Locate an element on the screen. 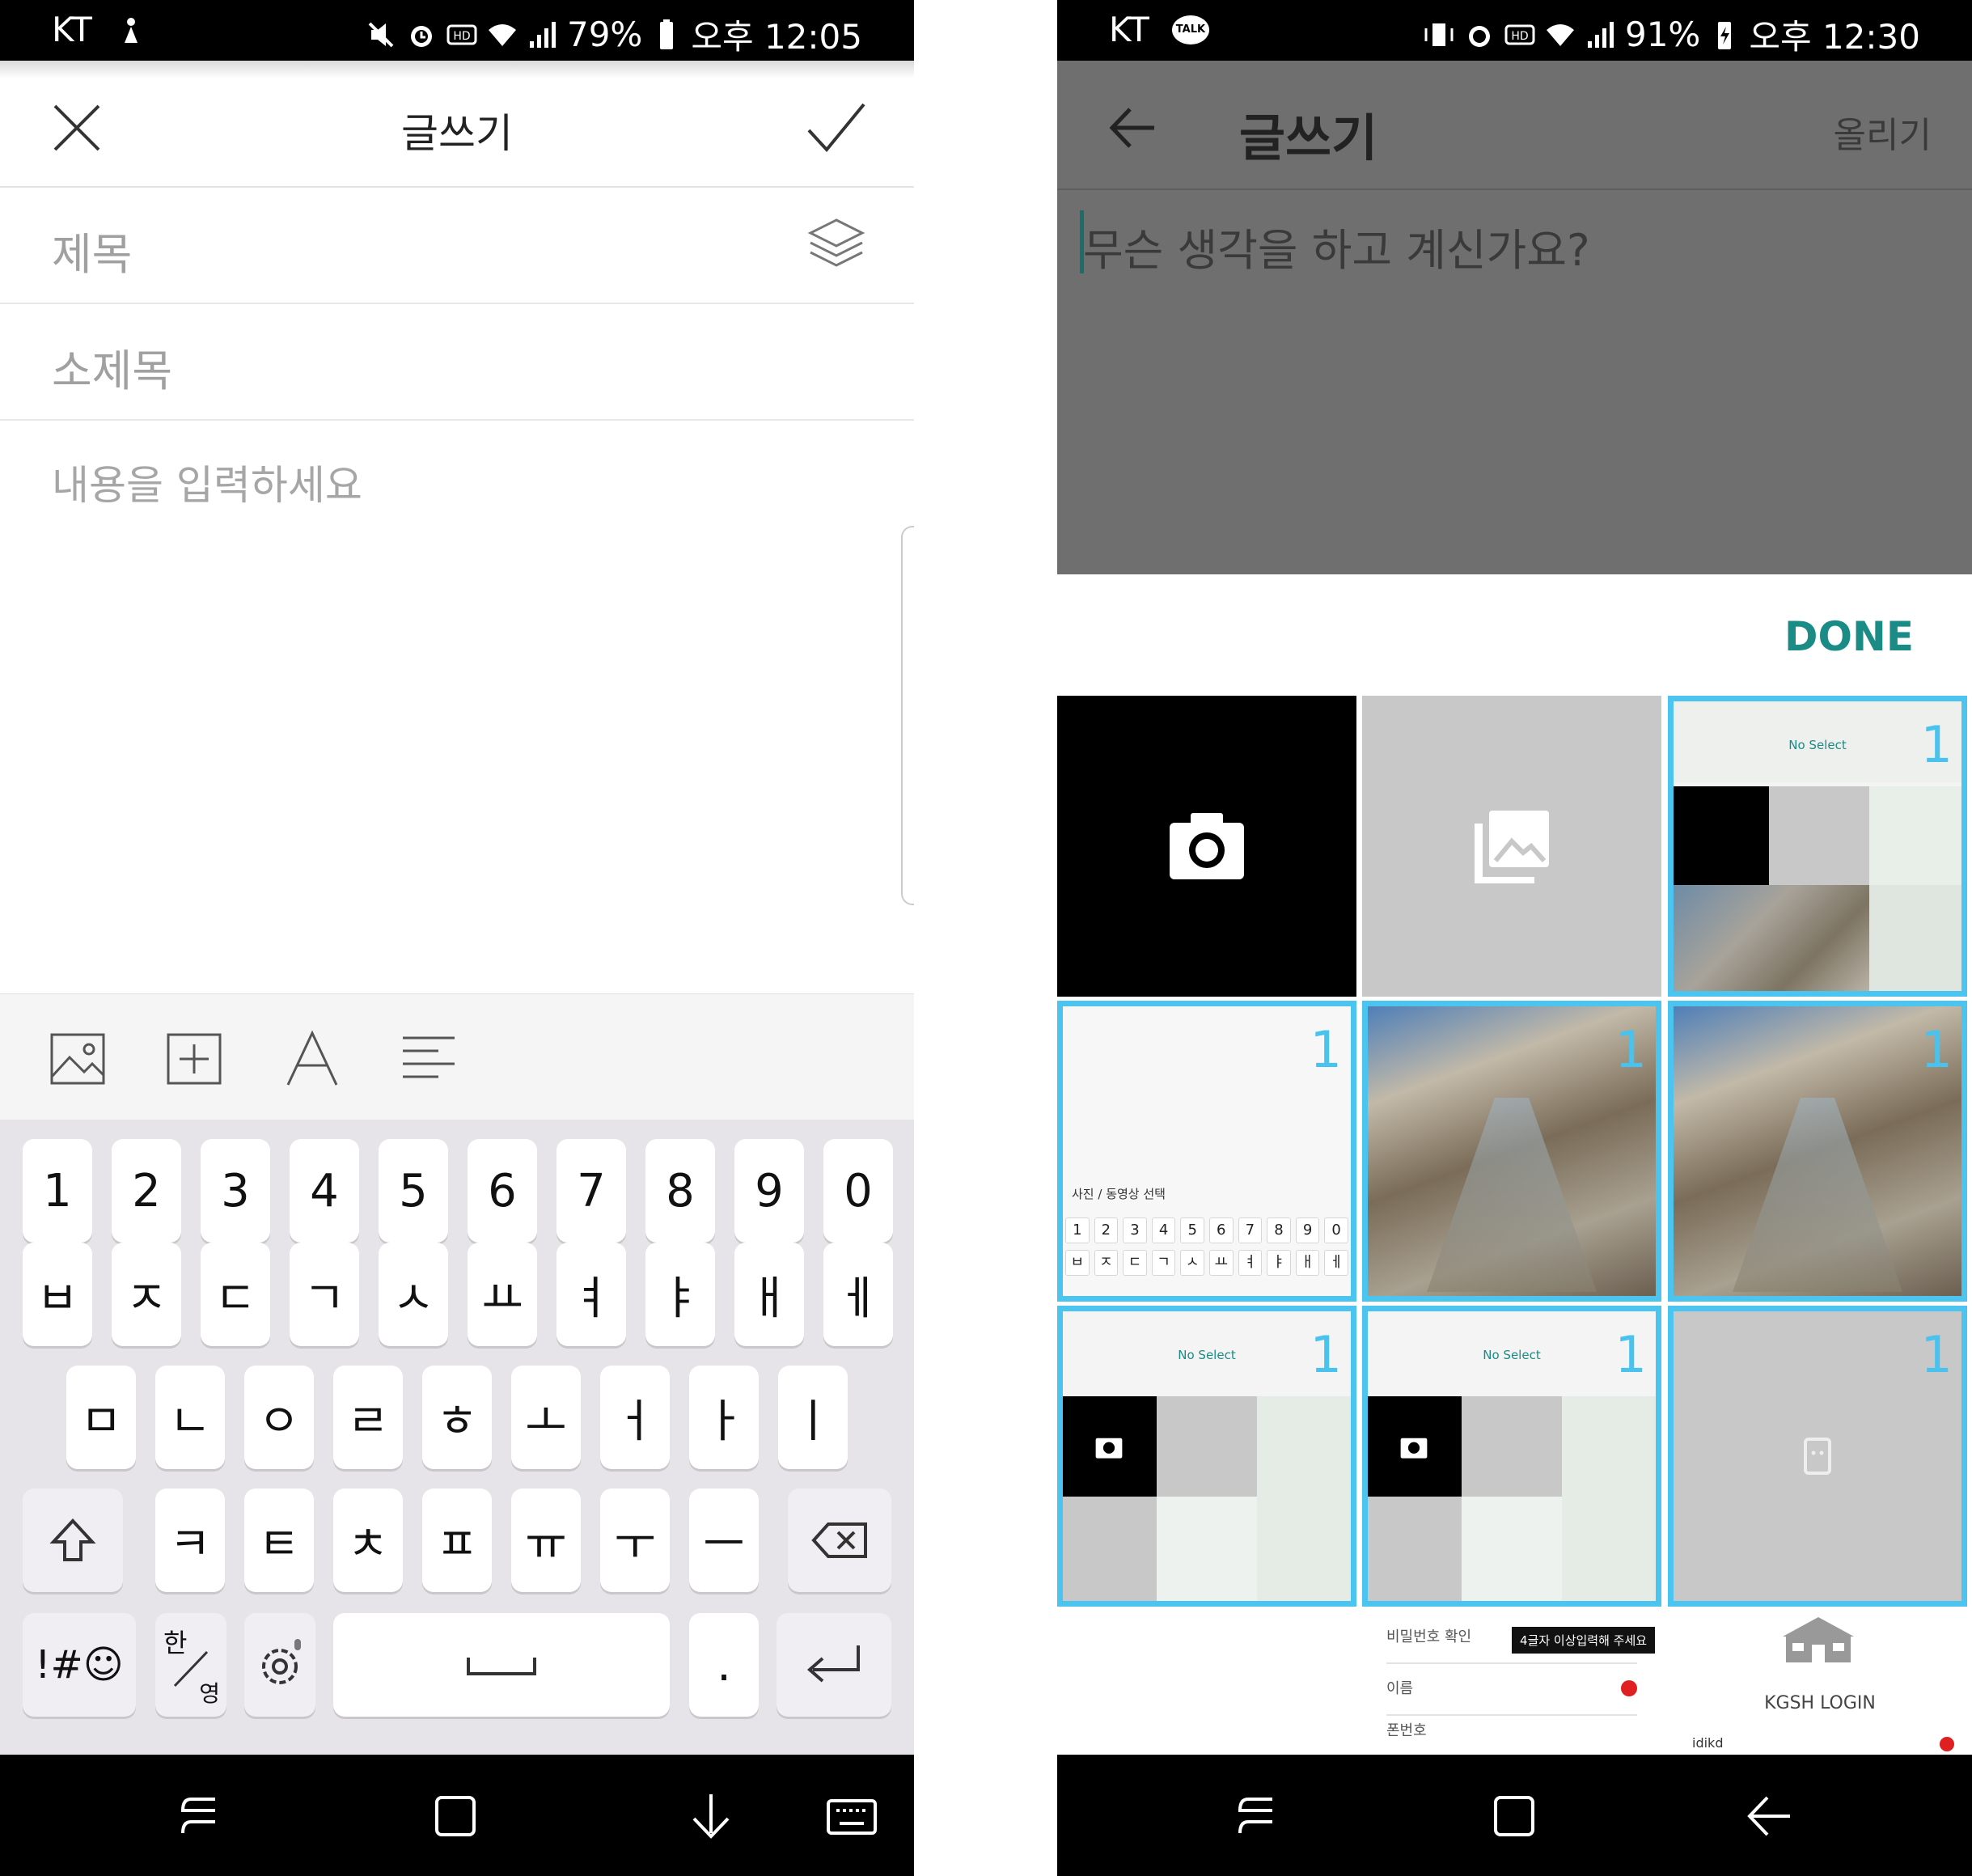  backspace-icon is located at coordinates (839, 1540).